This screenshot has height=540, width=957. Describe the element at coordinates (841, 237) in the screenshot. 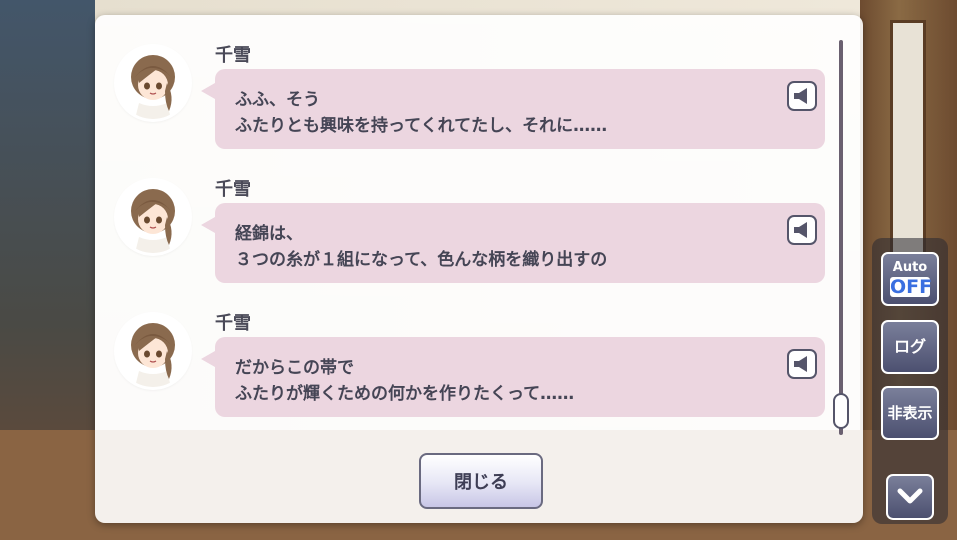

I see `scrollbar-track` at that location.